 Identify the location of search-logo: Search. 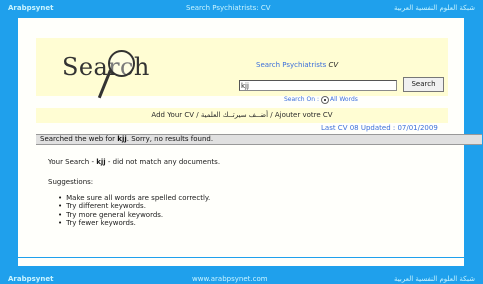
(105, 73).